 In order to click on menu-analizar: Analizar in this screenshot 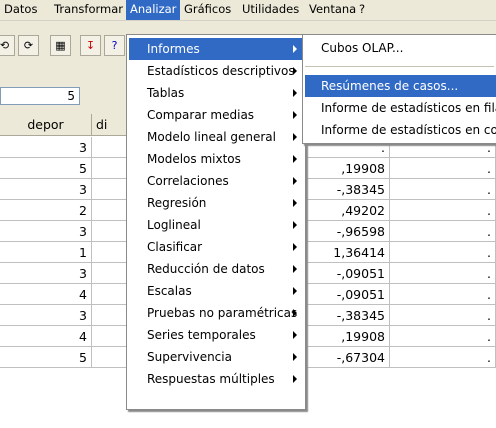, I will do `click(153, 10)`.